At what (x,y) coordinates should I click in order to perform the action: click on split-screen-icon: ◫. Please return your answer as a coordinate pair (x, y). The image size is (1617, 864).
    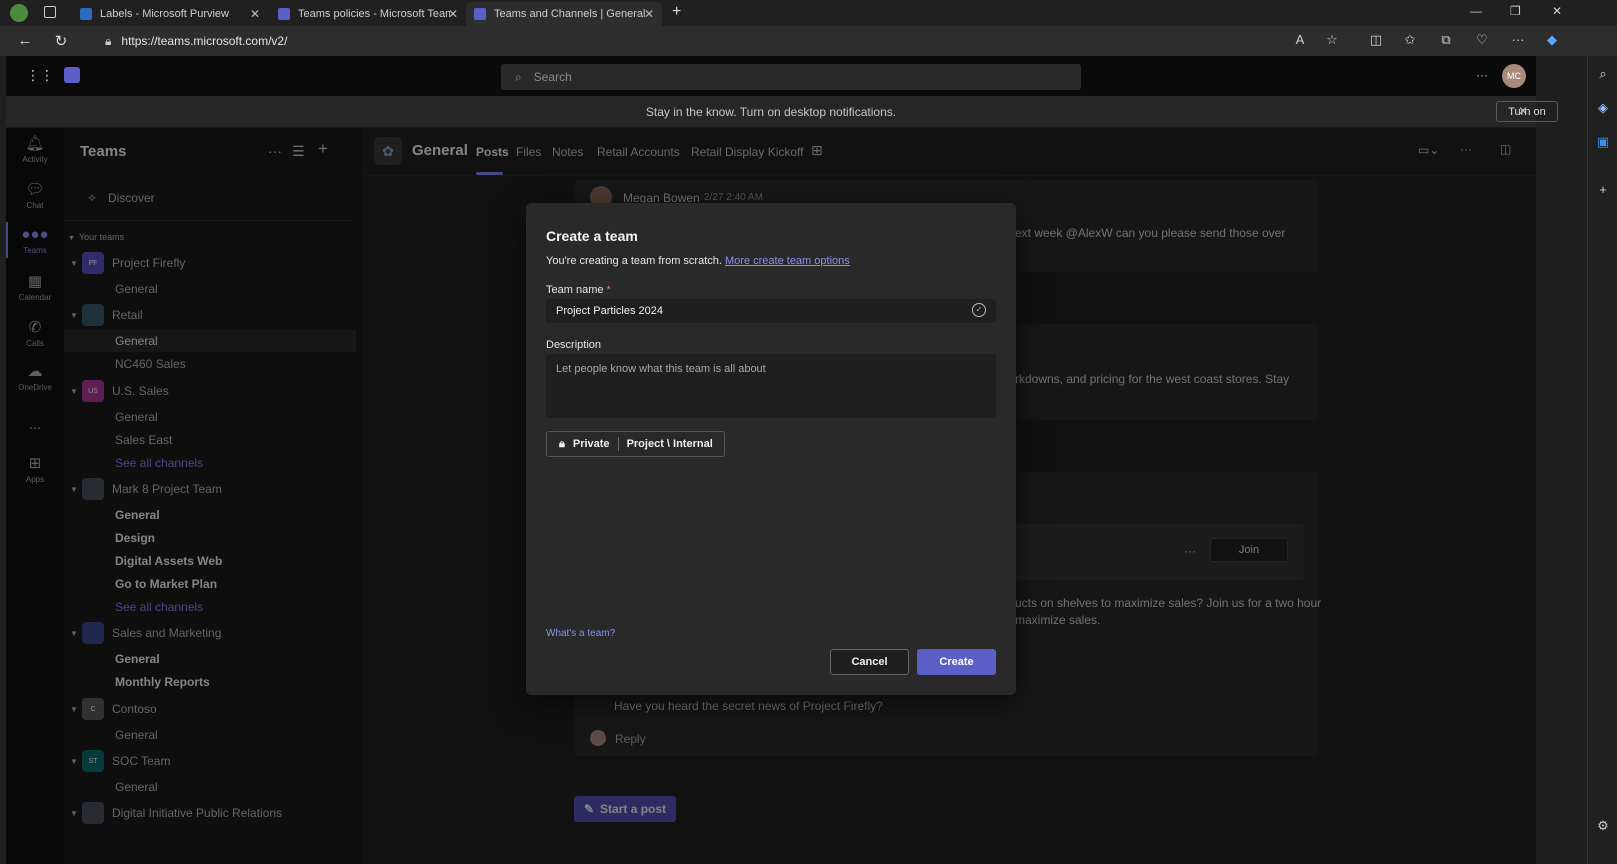
    Looking at the image, I should click on (1376, 40).